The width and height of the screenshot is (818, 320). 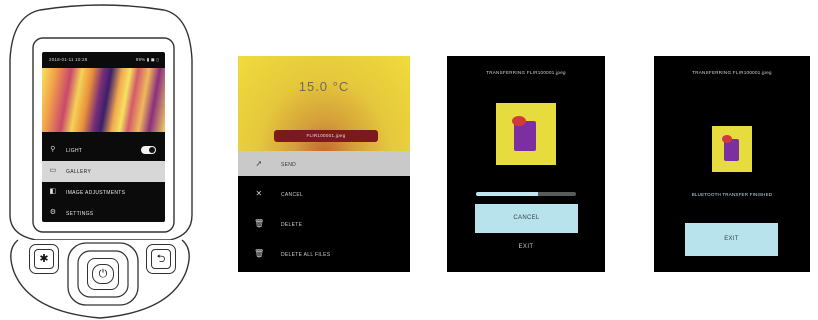 I want to click on menu-item-image-adjustments: ◧ IMAGE ADJUSTMENTS, so click(x=103, y=192).